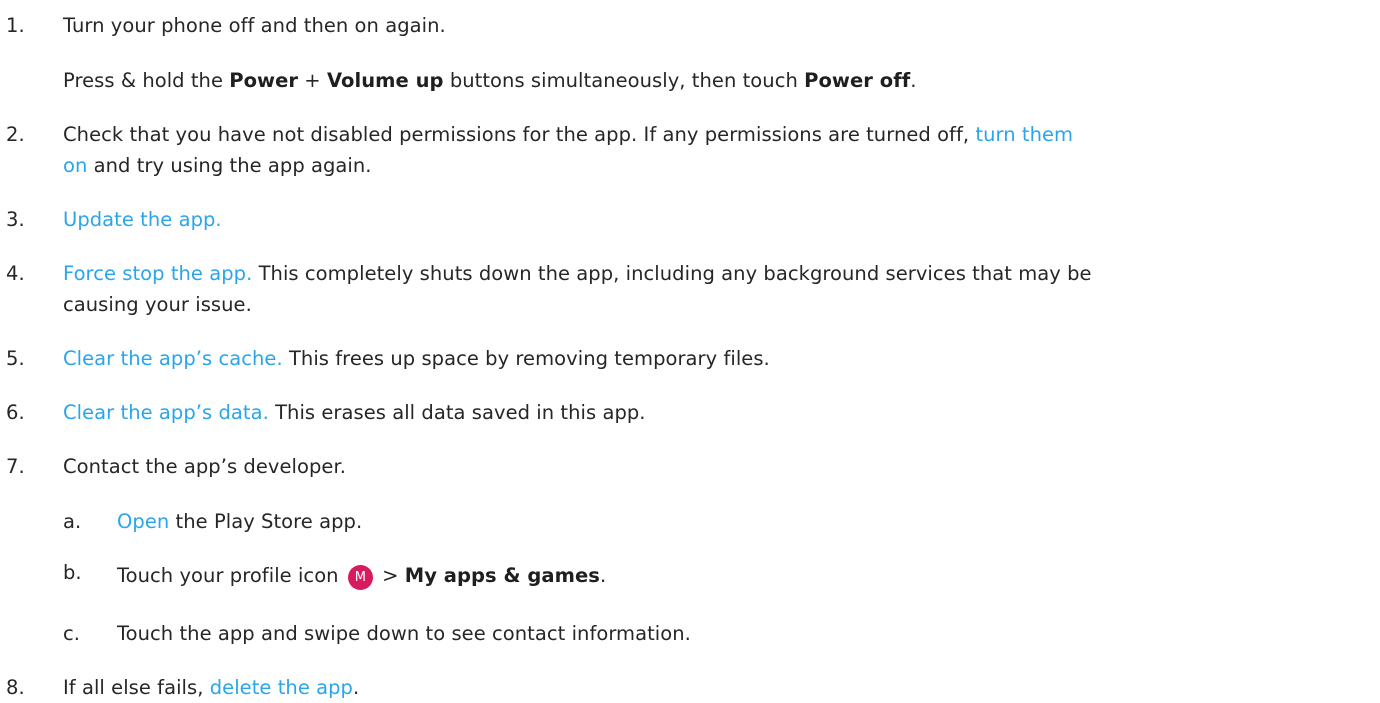 The image size is (1380, 703). I want to click on detail-text: buttons simultaneously, then touch, so click(624, 80).